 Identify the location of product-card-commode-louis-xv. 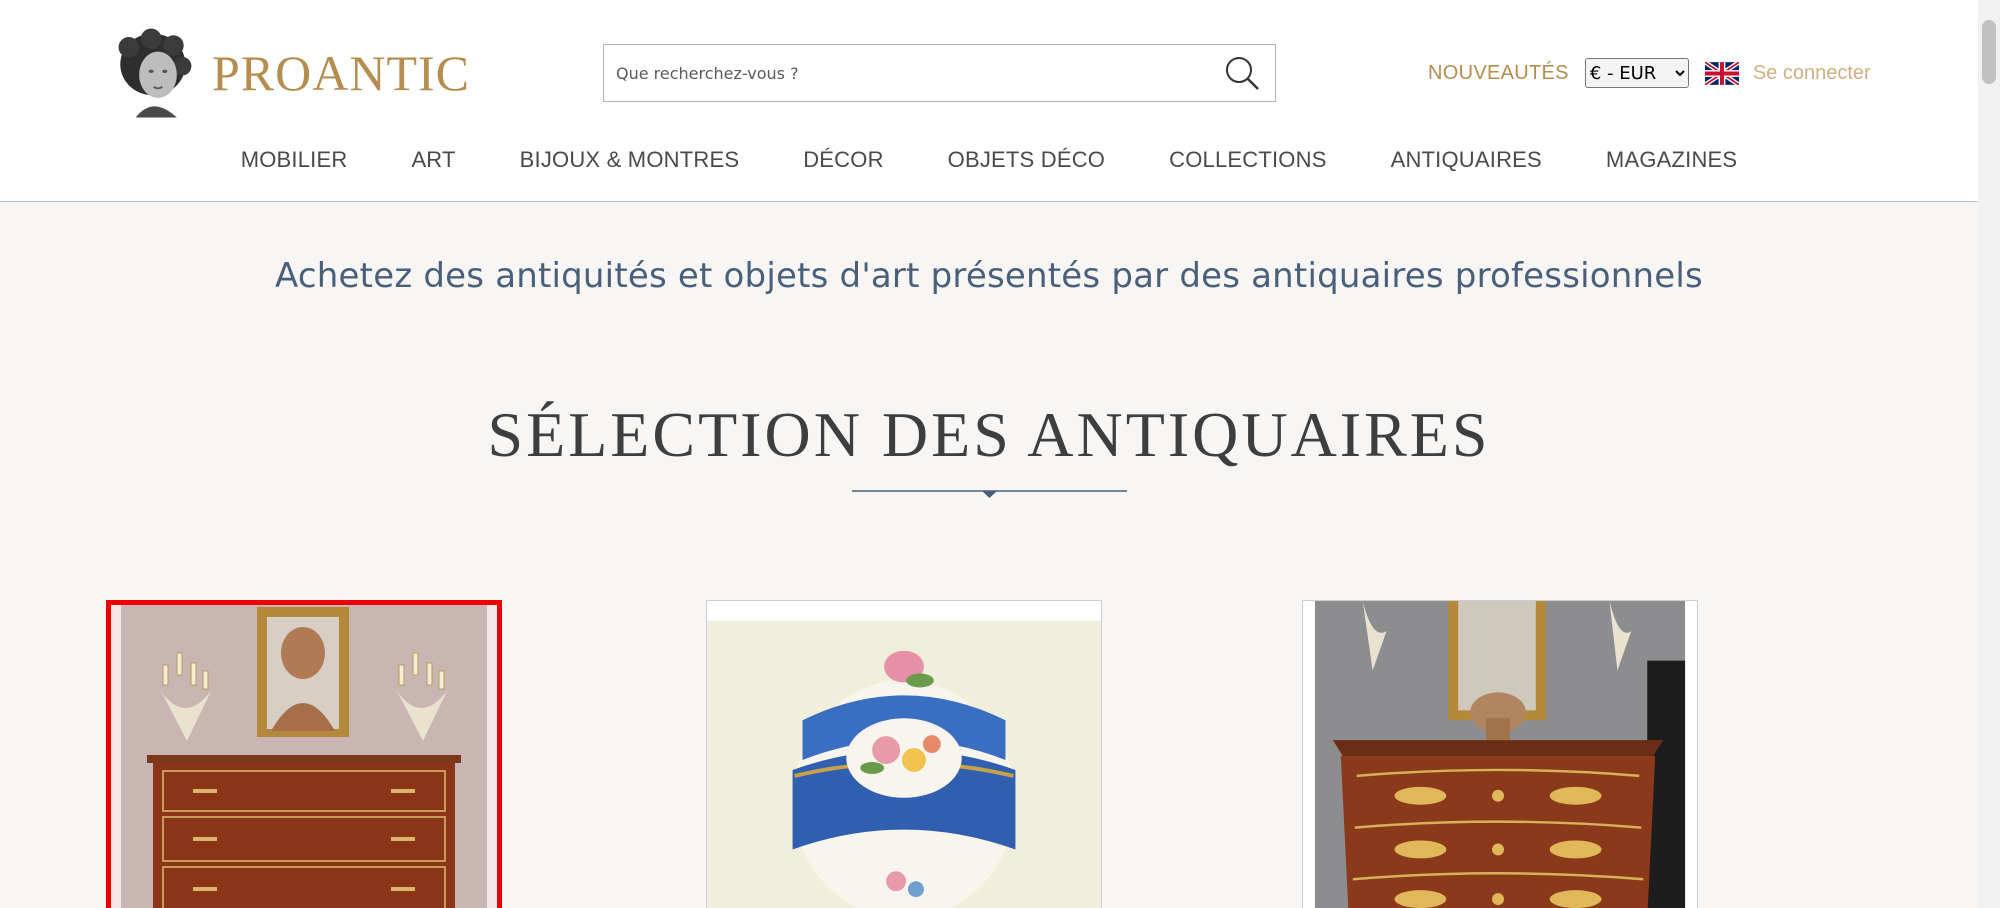
(1500, 754).